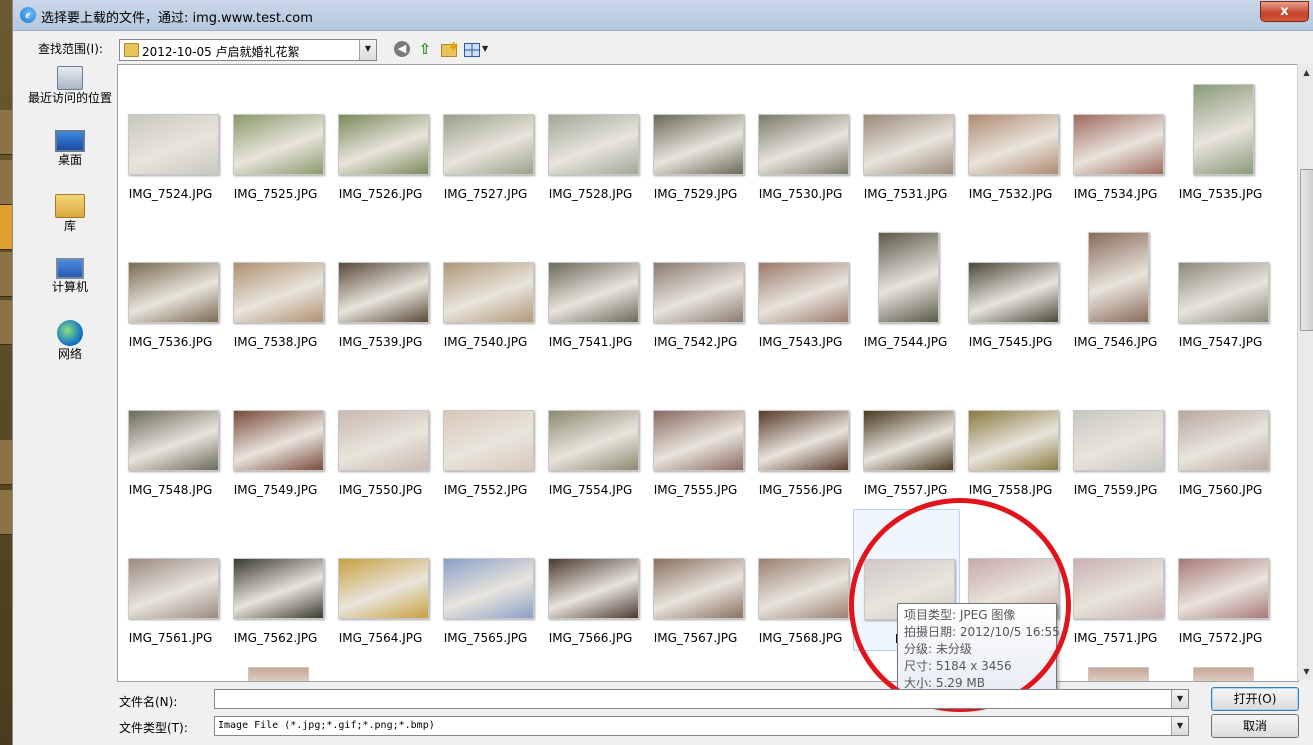  Describe the element at coordinates (1115, 135) in the screenshot. I see `file-item: IMG_7534.JPG` at that location.